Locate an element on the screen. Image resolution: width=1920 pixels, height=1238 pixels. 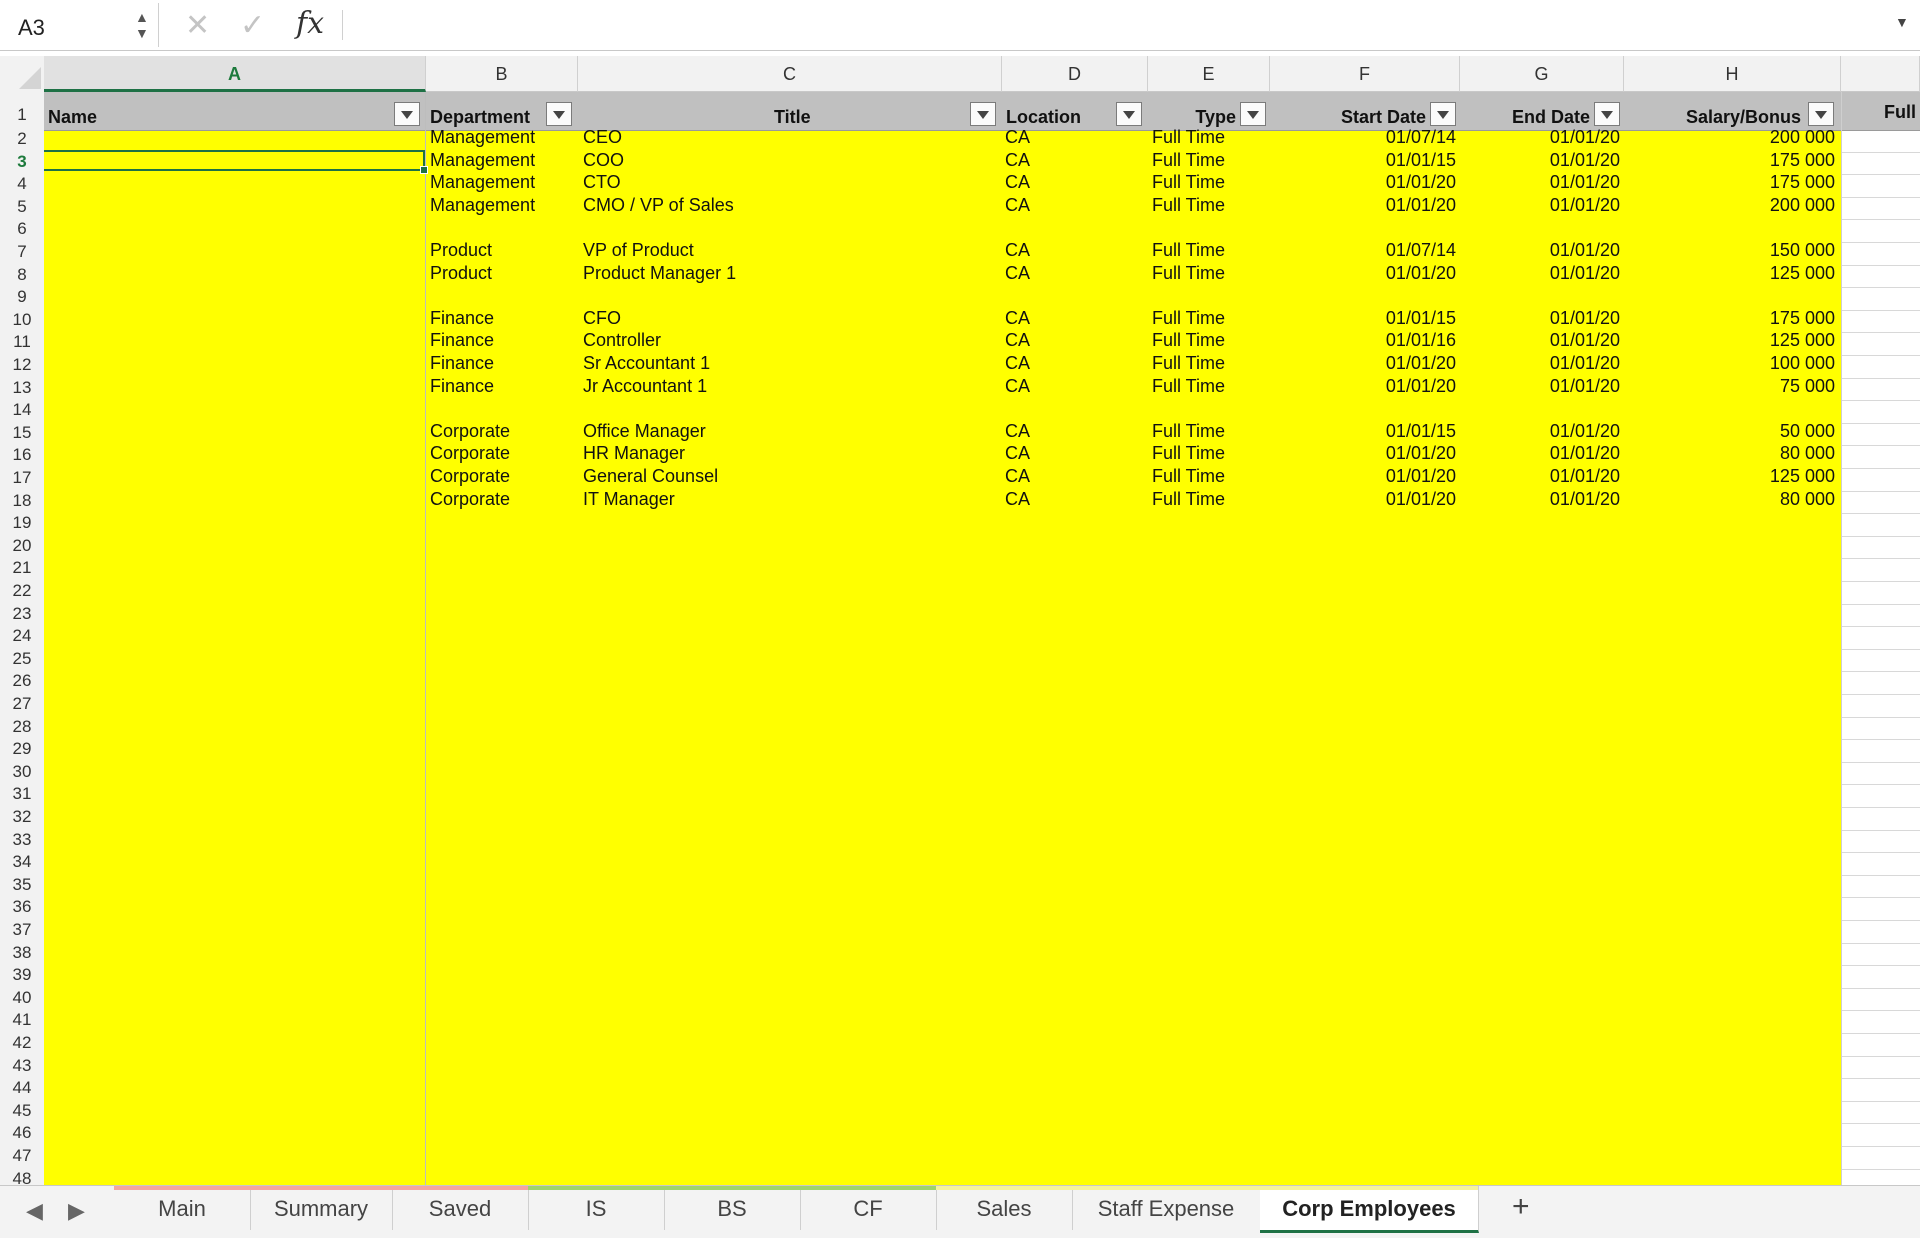
column-header-e: E is located at coordinates (1209, 74).